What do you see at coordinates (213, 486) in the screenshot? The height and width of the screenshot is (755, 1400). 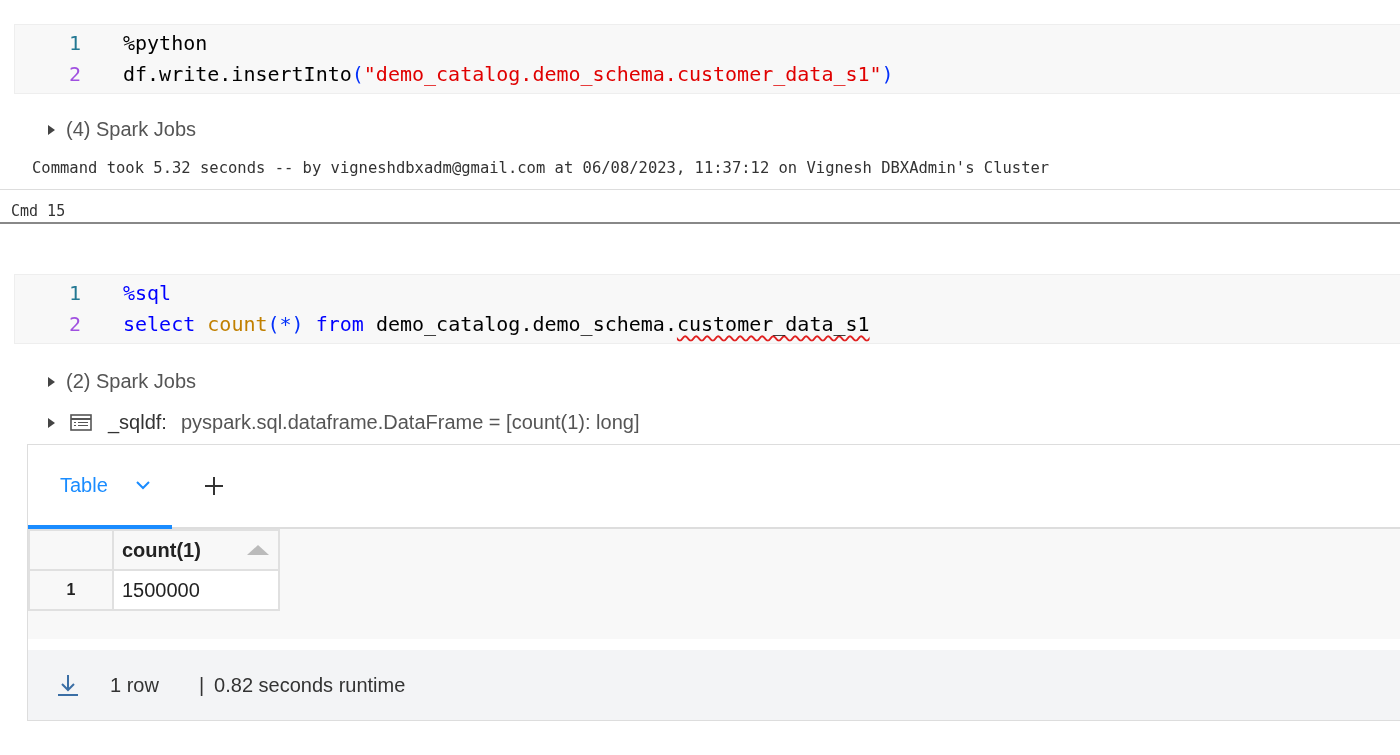 I see `plus-icon` at bounding box center [213, 486].